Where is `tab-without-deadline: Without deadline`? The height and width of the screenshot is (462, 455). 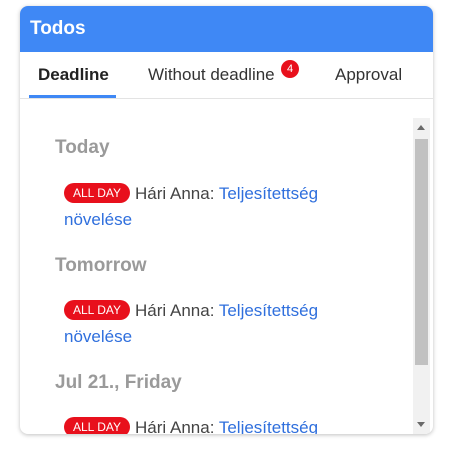 tab-without-deadline: Without deadline is located at coordinates (211, 75).